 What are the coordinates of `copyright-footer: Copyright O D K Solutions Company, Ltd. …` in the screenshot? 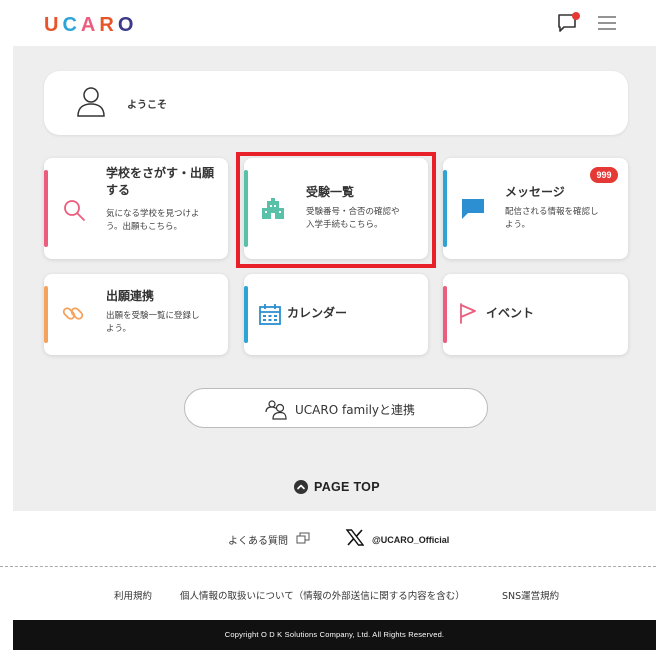 It's located at (334, 635).